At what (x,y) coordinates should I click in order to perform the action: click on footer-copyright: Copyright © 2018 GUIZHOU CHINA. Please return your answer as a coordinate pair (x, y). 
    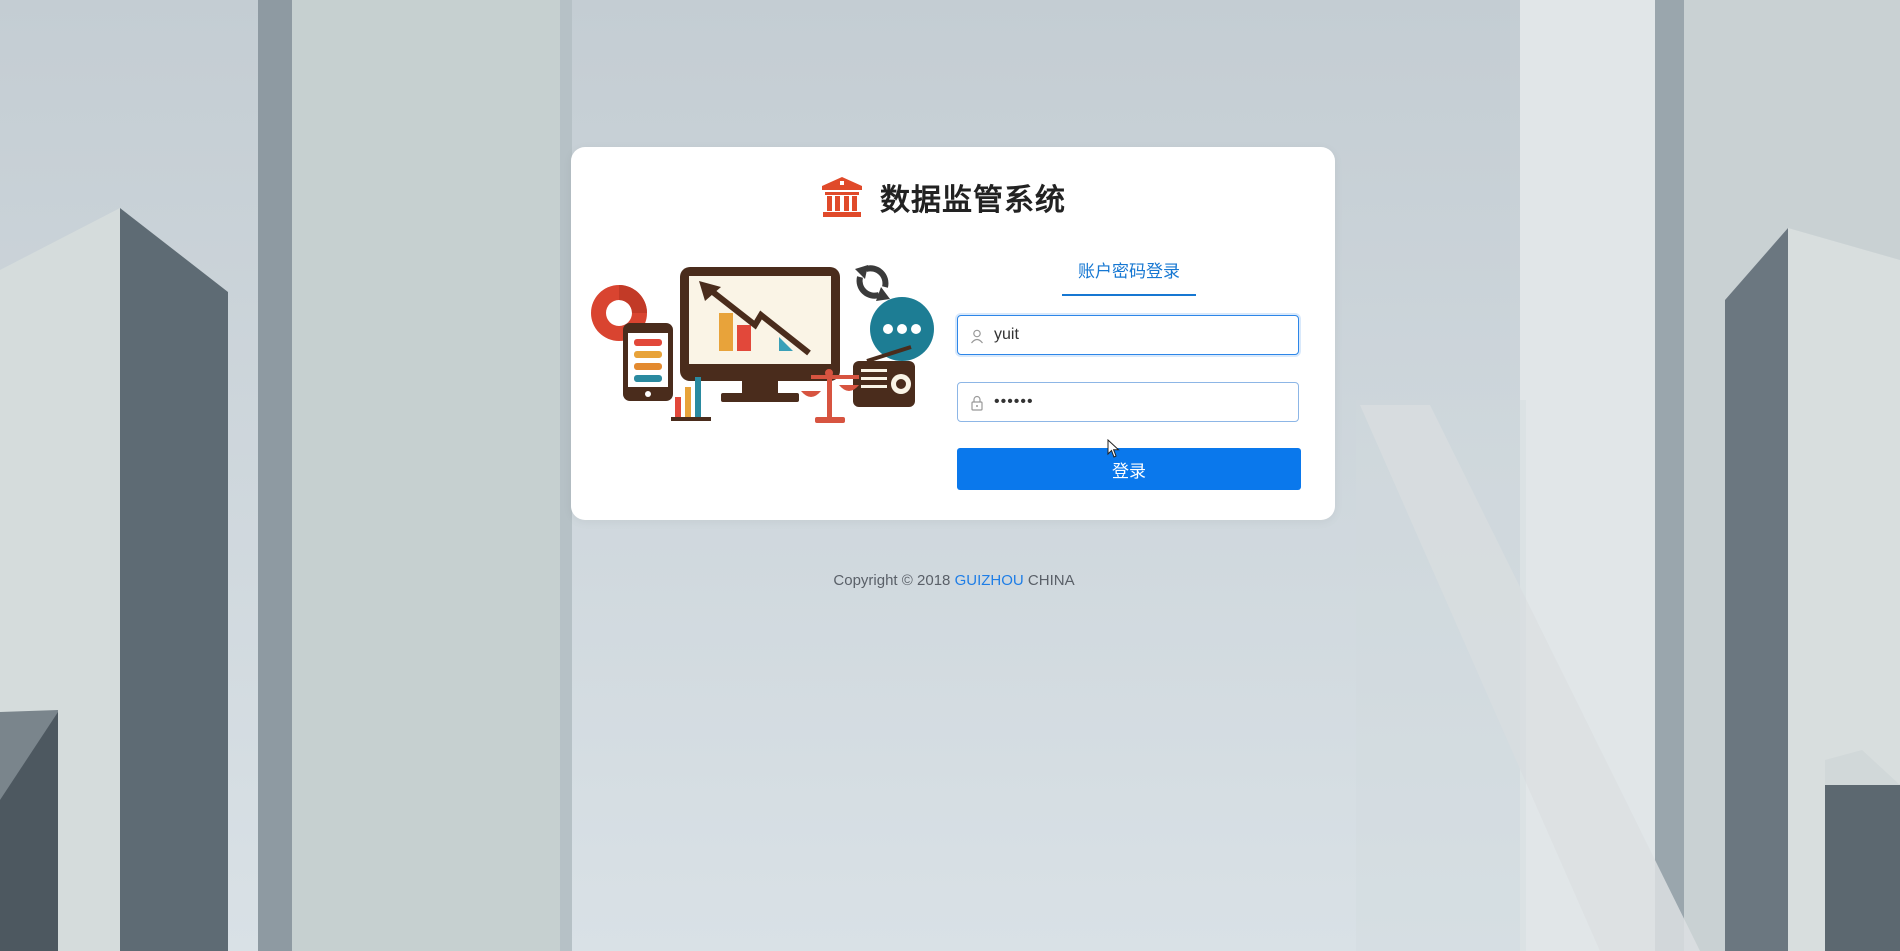
    Looking at the image, I should click on (950, 580).